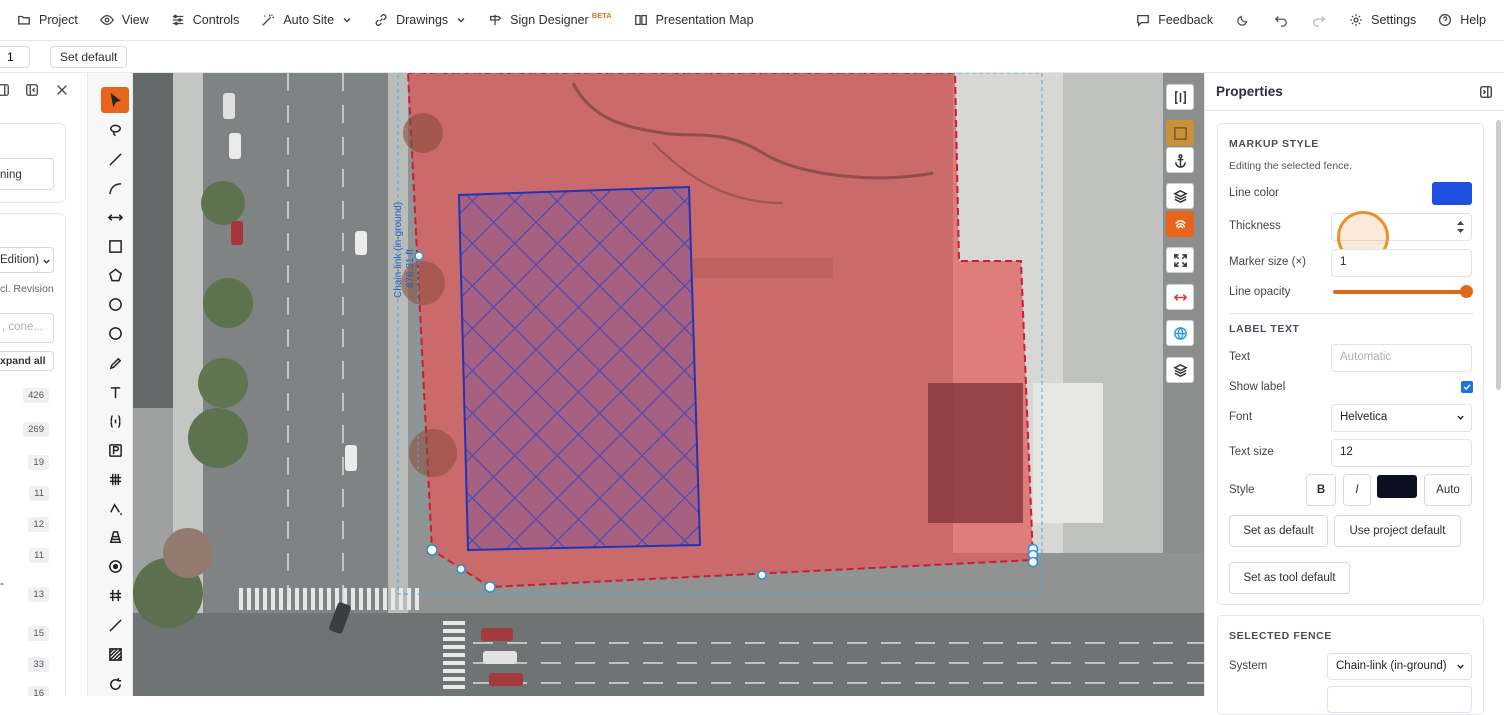 This screenshot has height=715, width=1504. I want to click on hatch-tool, so click(115, 654).